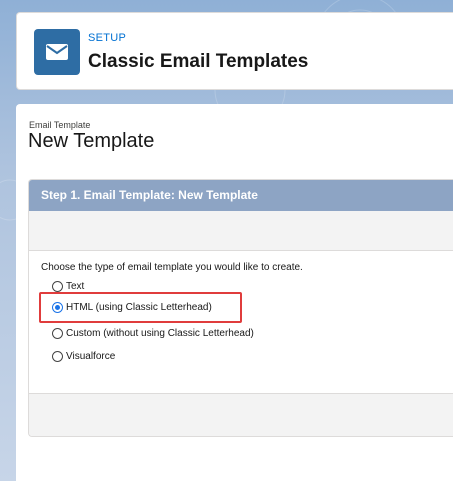  What do you see at coordinates (57, 333) in the screenshot?
I see `radio-custom` at bounding box center [57, 333].